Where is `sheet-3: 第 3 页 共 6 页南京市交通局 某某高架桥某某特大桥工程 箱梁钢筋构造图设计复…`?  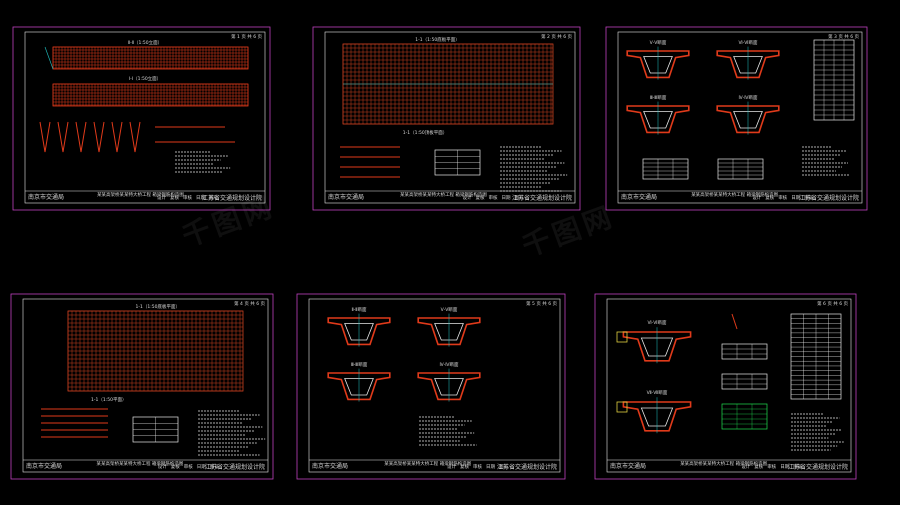
sheet-3: 第 3 页 共 6 页南京市交通局 某某高架桥某某特大桥工程 箱梁钢筋构造图设计复… is located at coordinates (736, 118).